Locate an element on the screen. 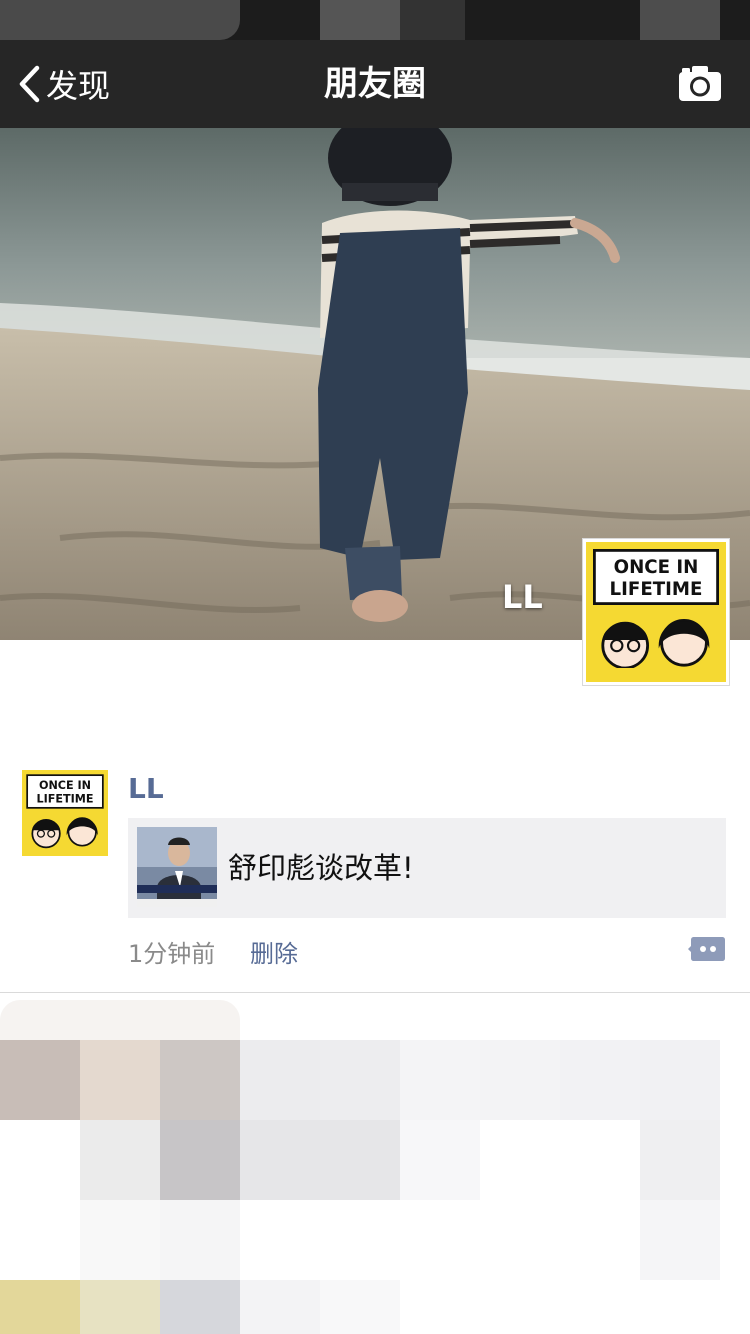 The height and width of the screenshot is (1334, 750). link-title: 舒印彪谈改革! is located at coordinates (321, 868).